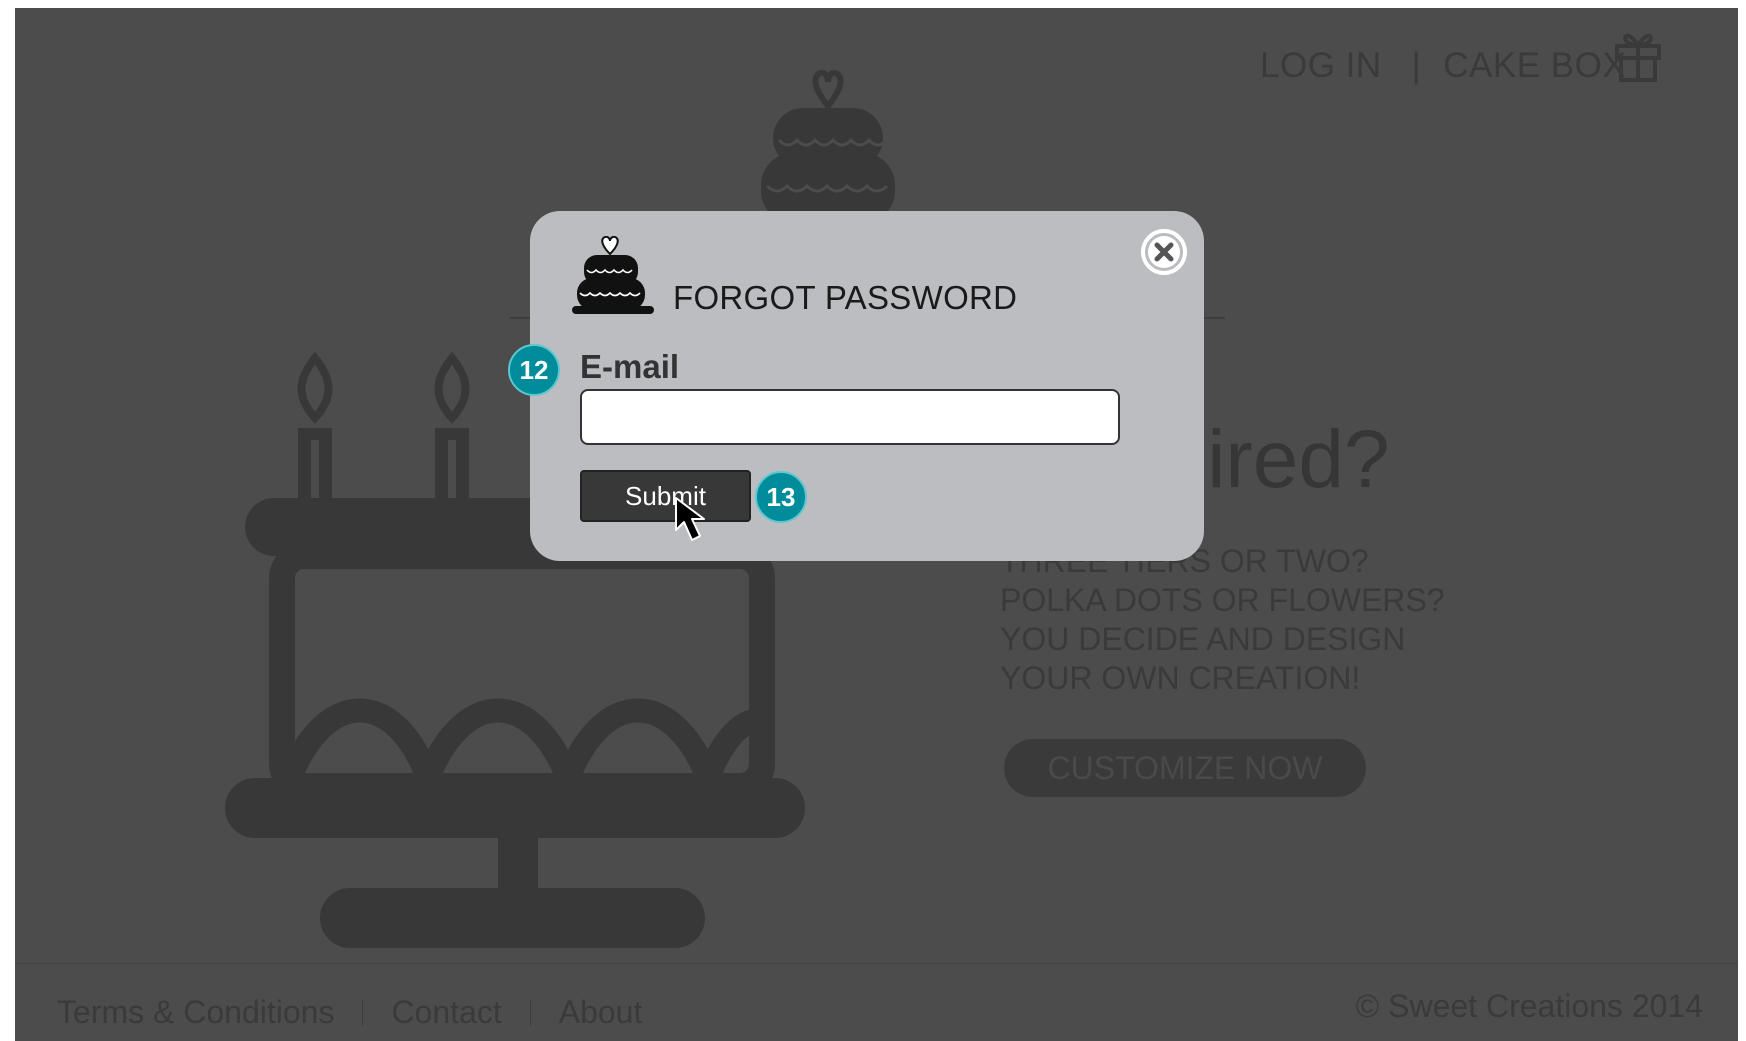  Describe the element at coordinates (1222, 600) in the screenshot. I see `hero-line: POLKA DOTS OR FLOWERS?` at that location.